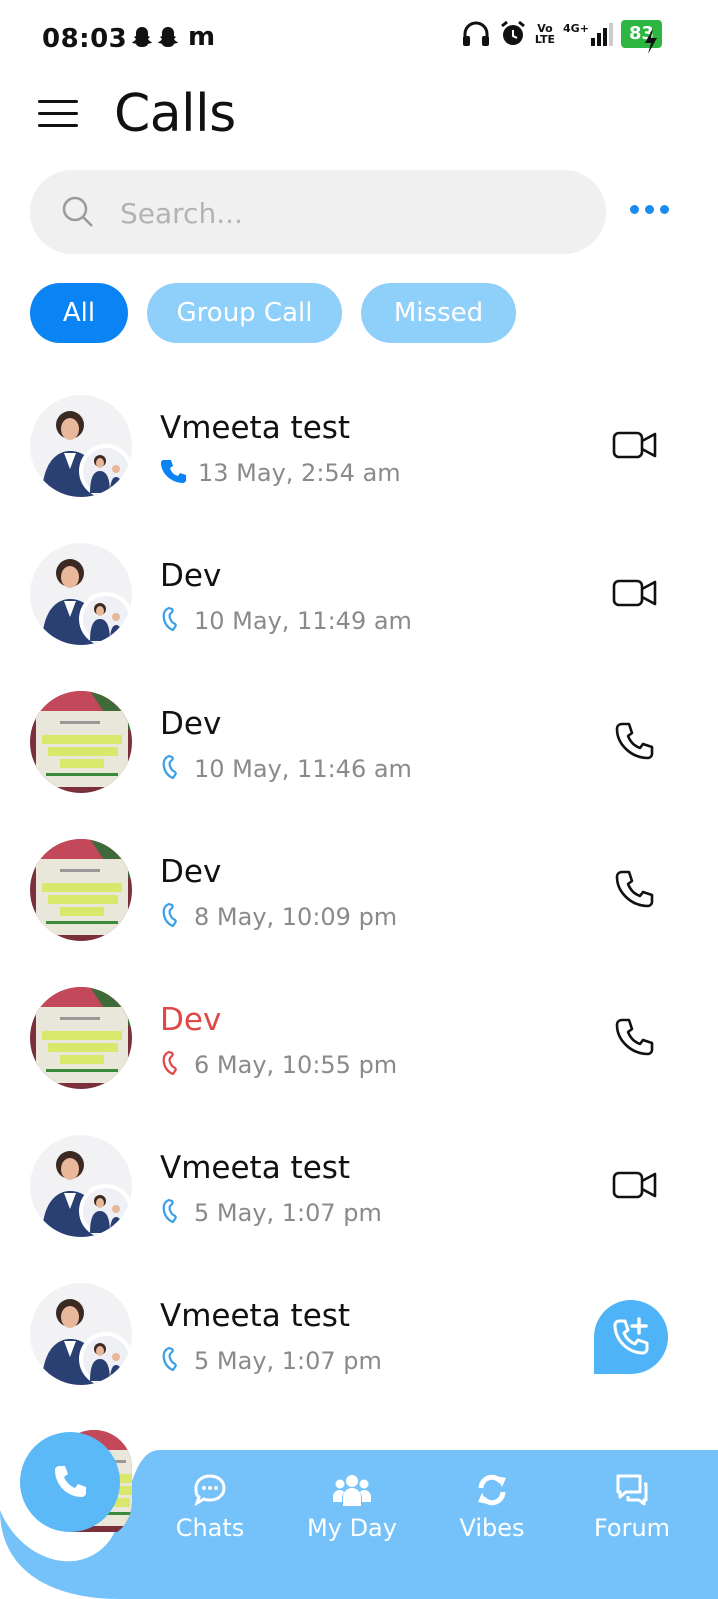  I want to click on missed-call-icon, so click(171, 1065).